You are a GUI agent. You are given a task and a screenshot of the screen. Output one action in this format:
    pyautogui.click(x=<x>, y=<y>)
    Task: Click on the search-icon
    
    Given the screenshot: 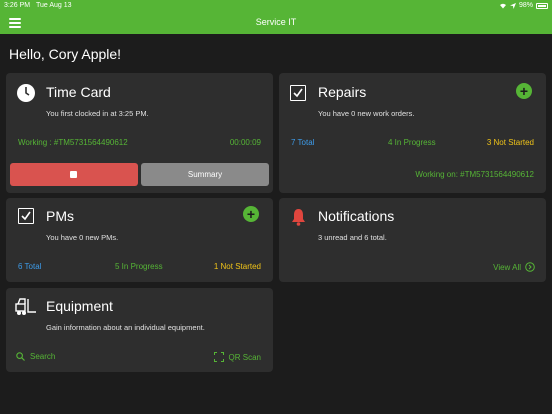 What is the action you would take?
    pyautogui.click(x=20, y=356)
    